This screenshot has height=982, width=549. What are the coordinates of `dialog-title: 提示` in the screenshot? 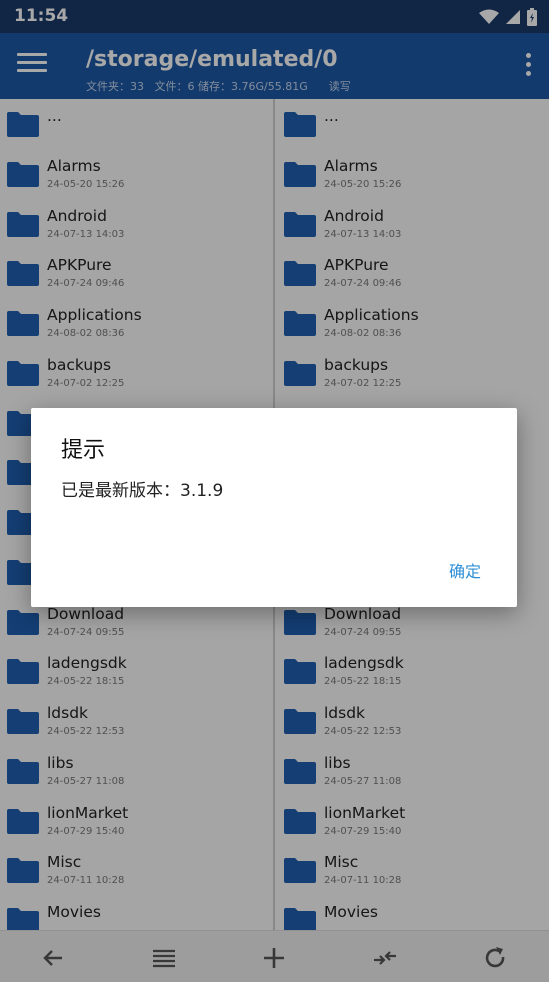 It's located at (83, 450).